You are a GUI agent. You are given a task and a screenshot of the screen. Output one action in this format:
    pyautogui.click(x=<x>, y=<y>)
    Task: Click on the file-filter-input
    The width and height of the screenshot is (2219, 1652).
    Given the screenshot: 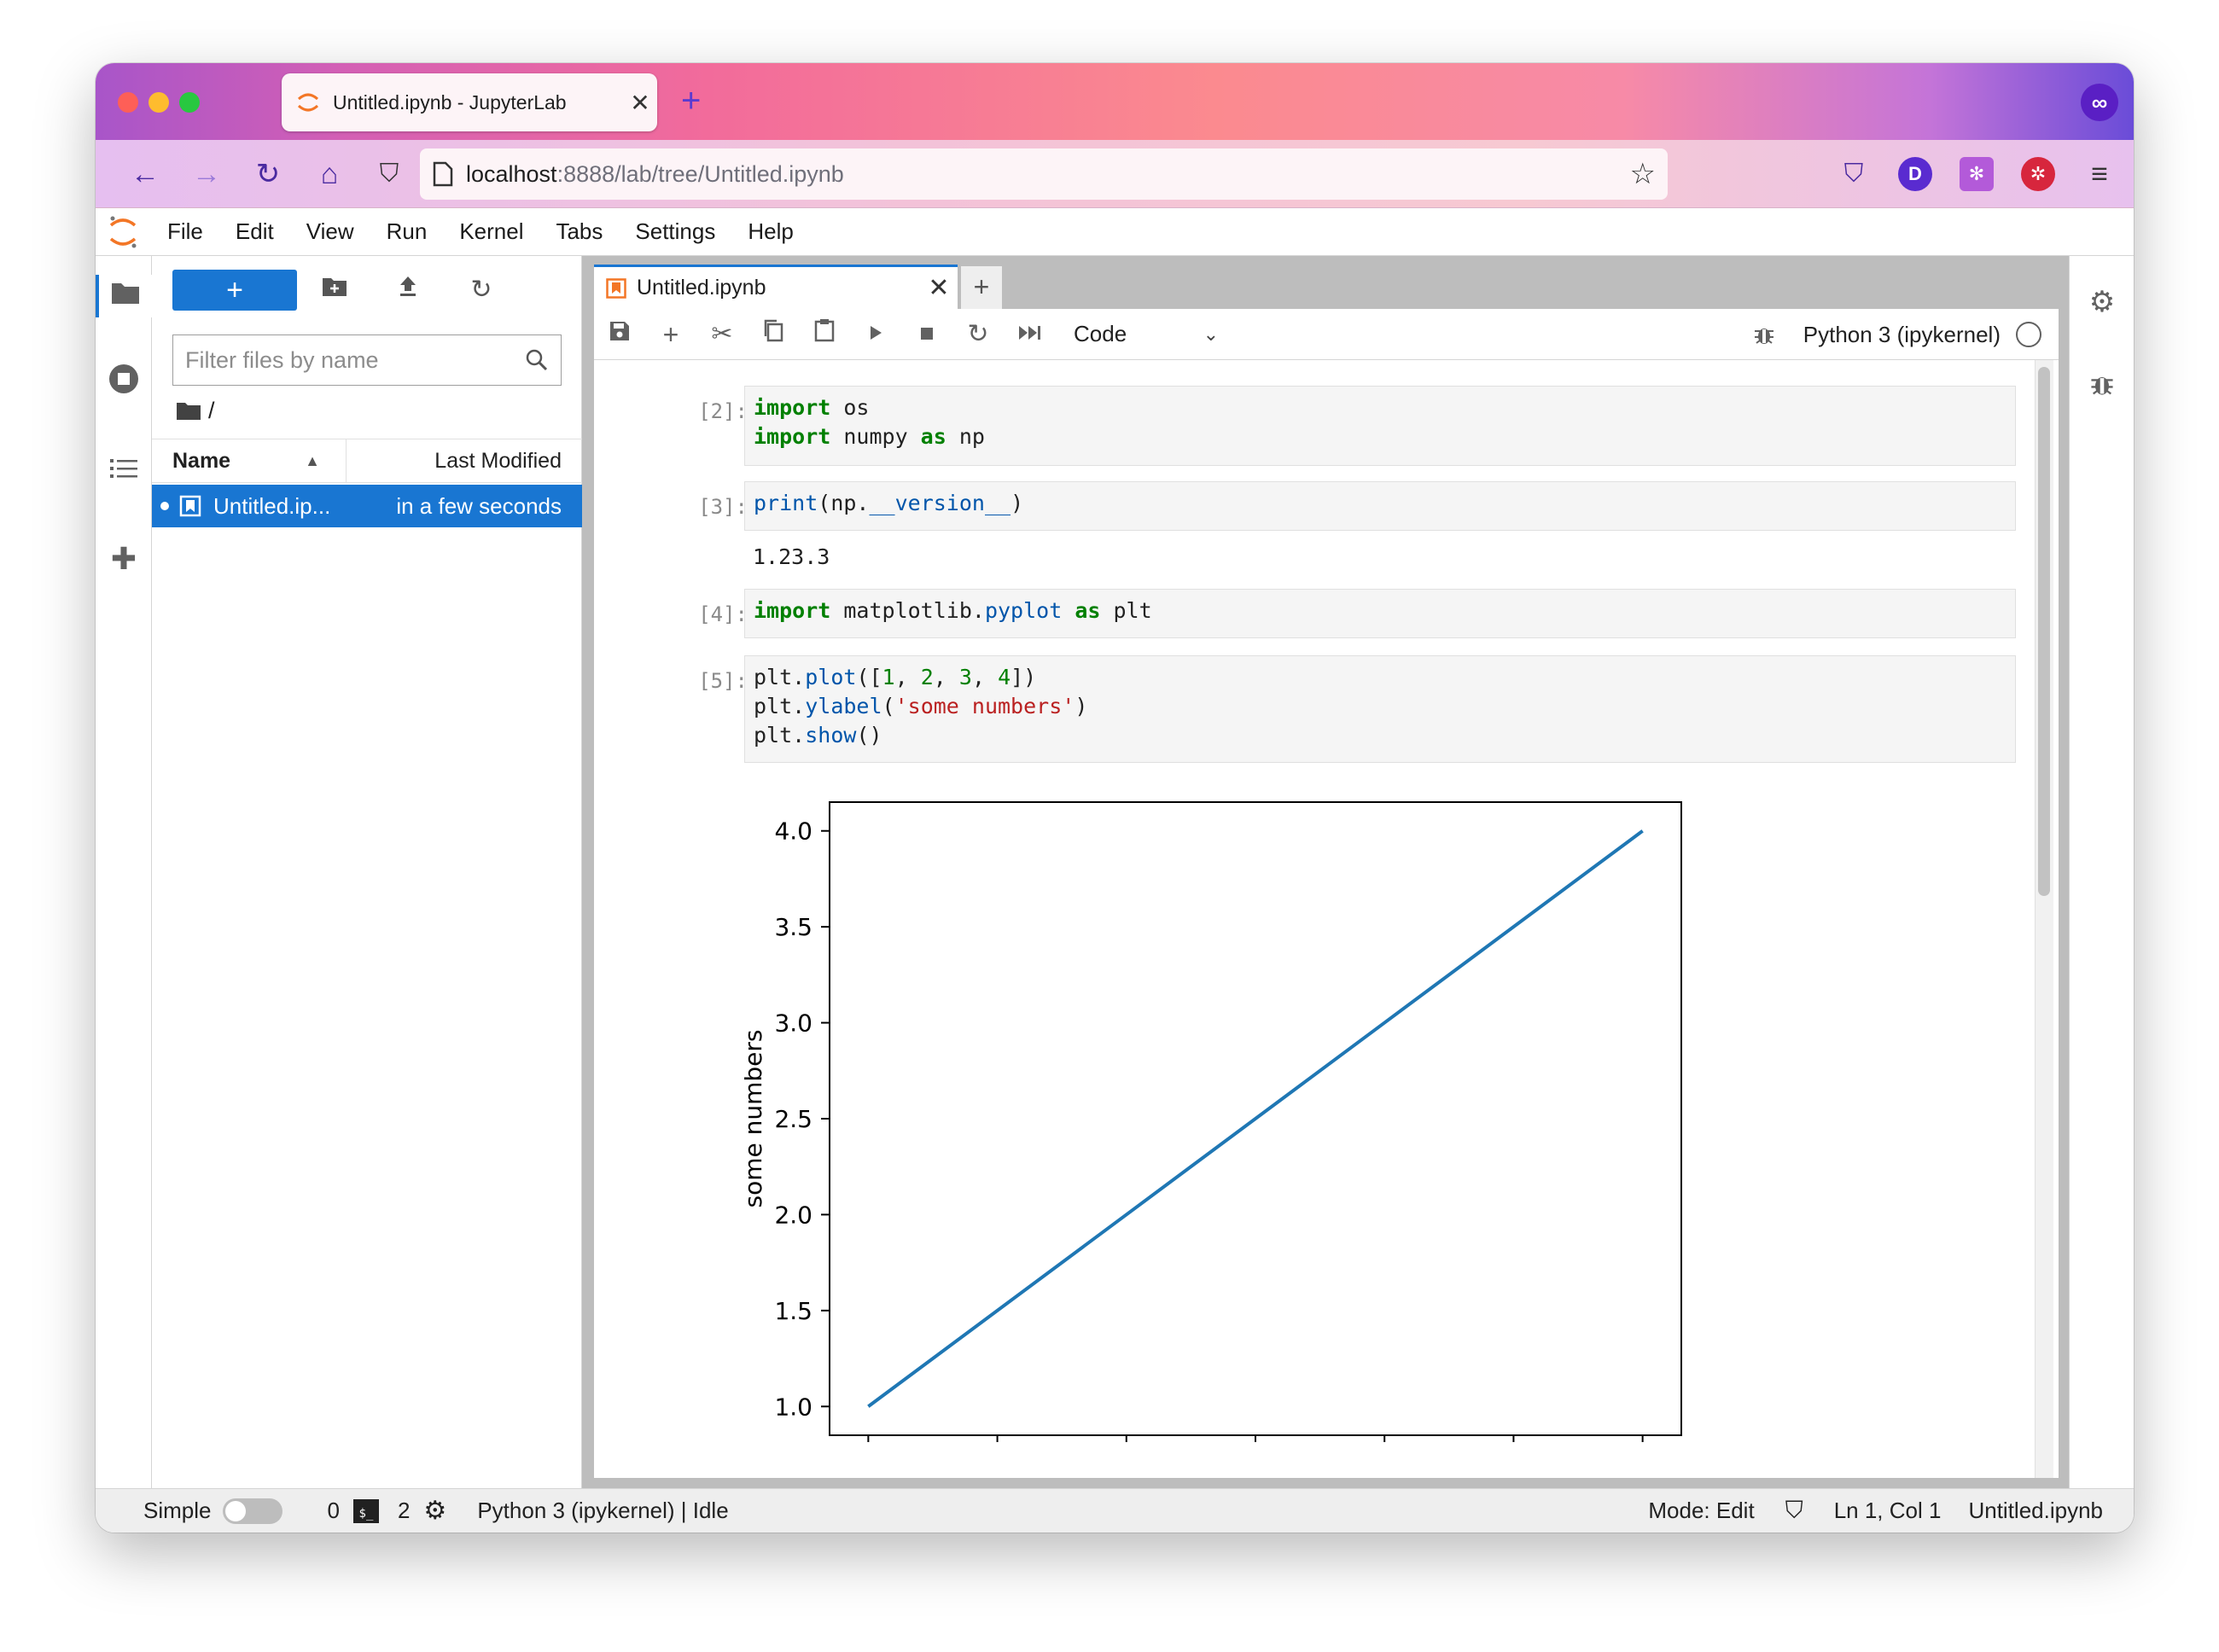 What is the action you would take?
    pyautogui.click(x=355, y=360)
    